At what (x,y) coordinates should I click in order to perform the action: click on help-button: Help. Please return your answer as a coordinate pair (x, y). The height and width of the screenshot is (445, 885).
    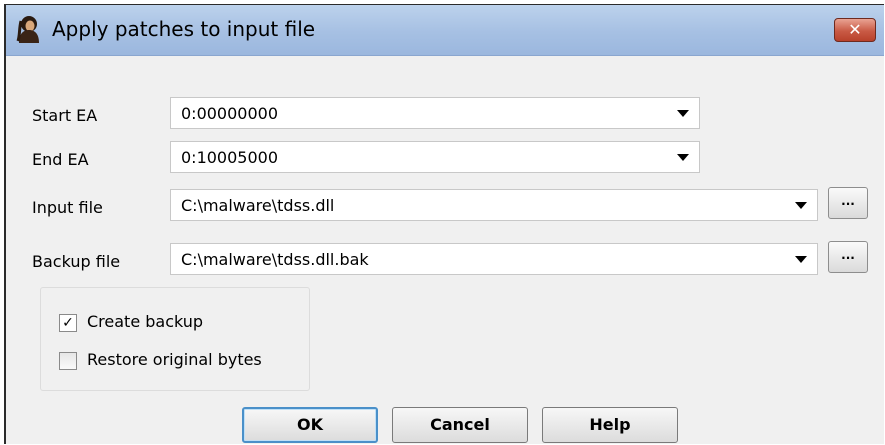
    Looking at the image, I should click on (610, 425).